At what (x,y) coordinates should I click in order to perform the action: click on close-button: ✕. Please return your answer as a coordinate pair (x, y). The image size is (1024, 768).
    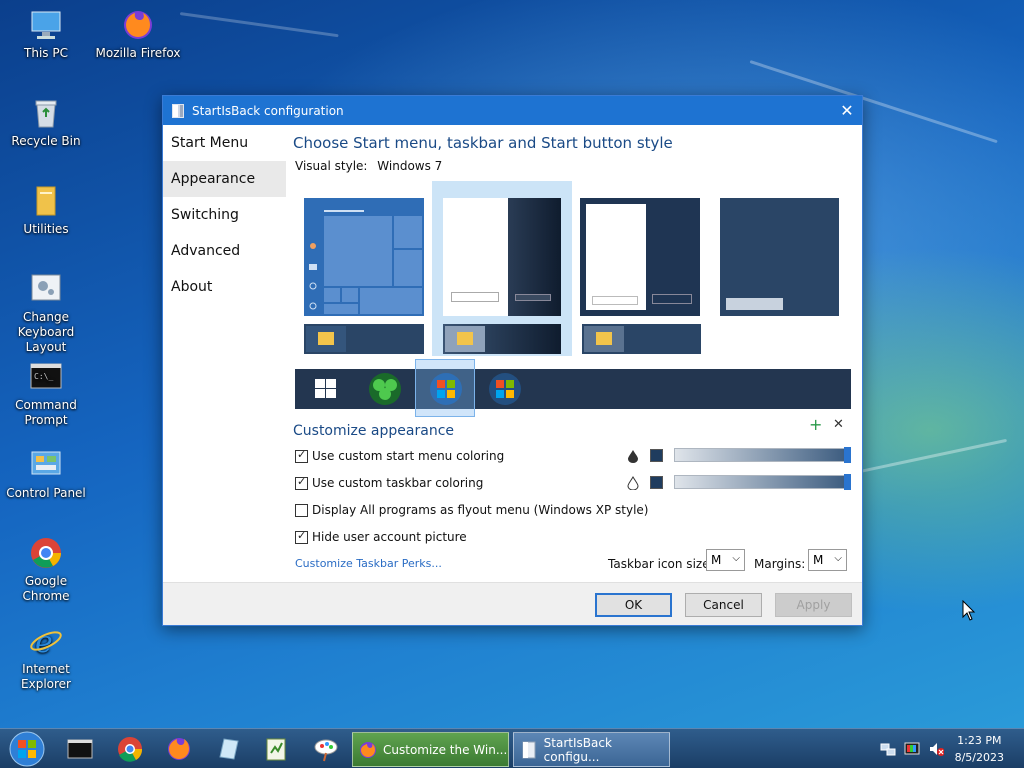
    Looking at the image, I should click on (847, 110).